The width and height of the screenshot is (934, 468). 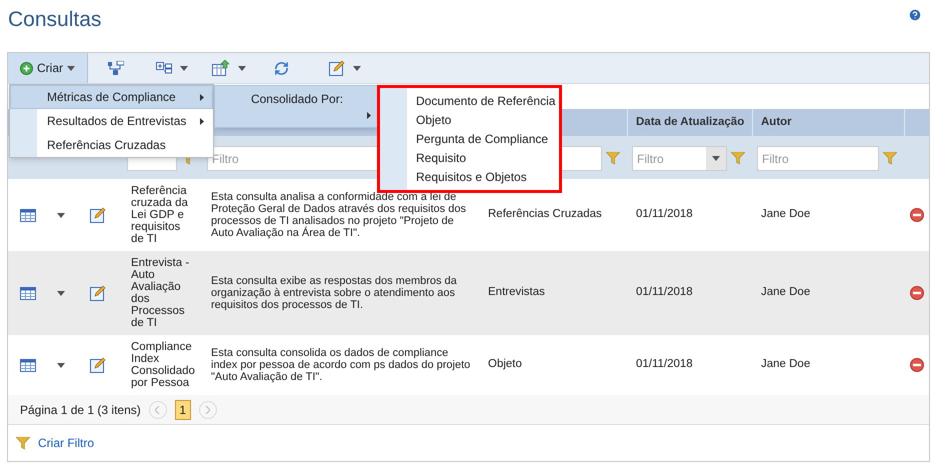 What do you see at coordinates (281, 68) in the screenshot?
I see `refresh-icon` at bounding box center [281, 68].